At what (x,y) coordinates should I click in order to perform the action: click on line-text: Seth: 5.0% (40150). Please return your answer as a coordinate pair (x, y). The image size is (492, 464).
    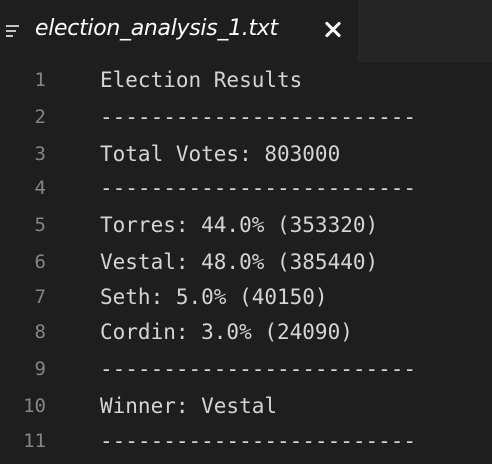
    Looking at the image, I should click on (214, 297).